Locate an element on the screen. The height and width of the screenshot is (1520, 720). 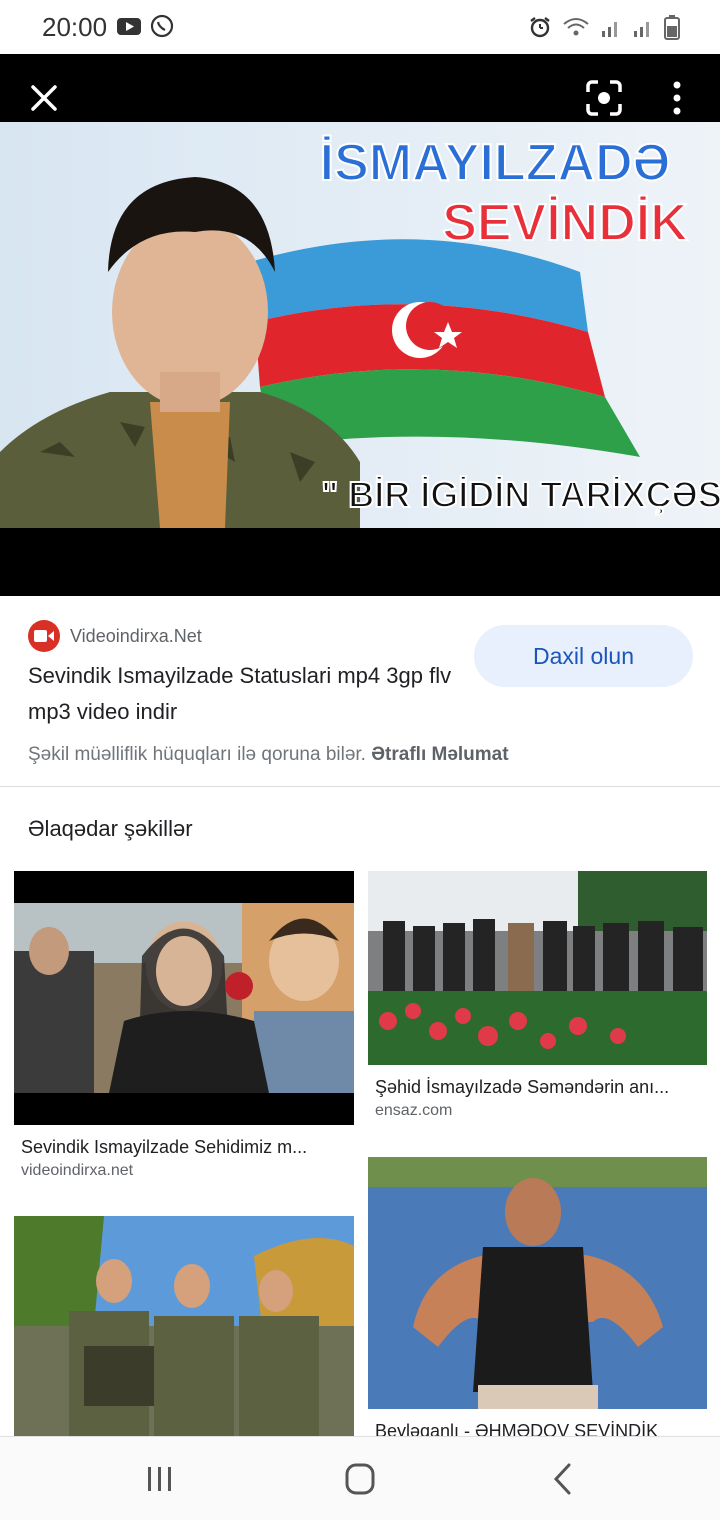
status-bar: 20:00 is located at coordinates (360, 27).